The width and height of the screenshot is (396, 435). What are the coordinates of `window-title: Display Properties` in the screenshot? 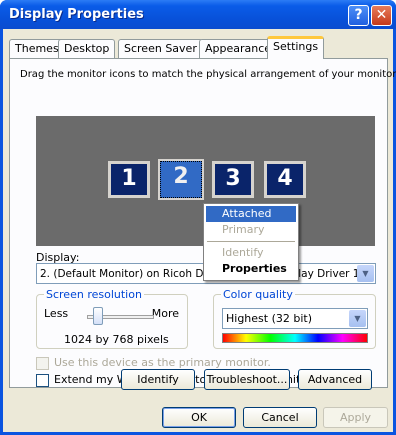 It's located at (76, 14).